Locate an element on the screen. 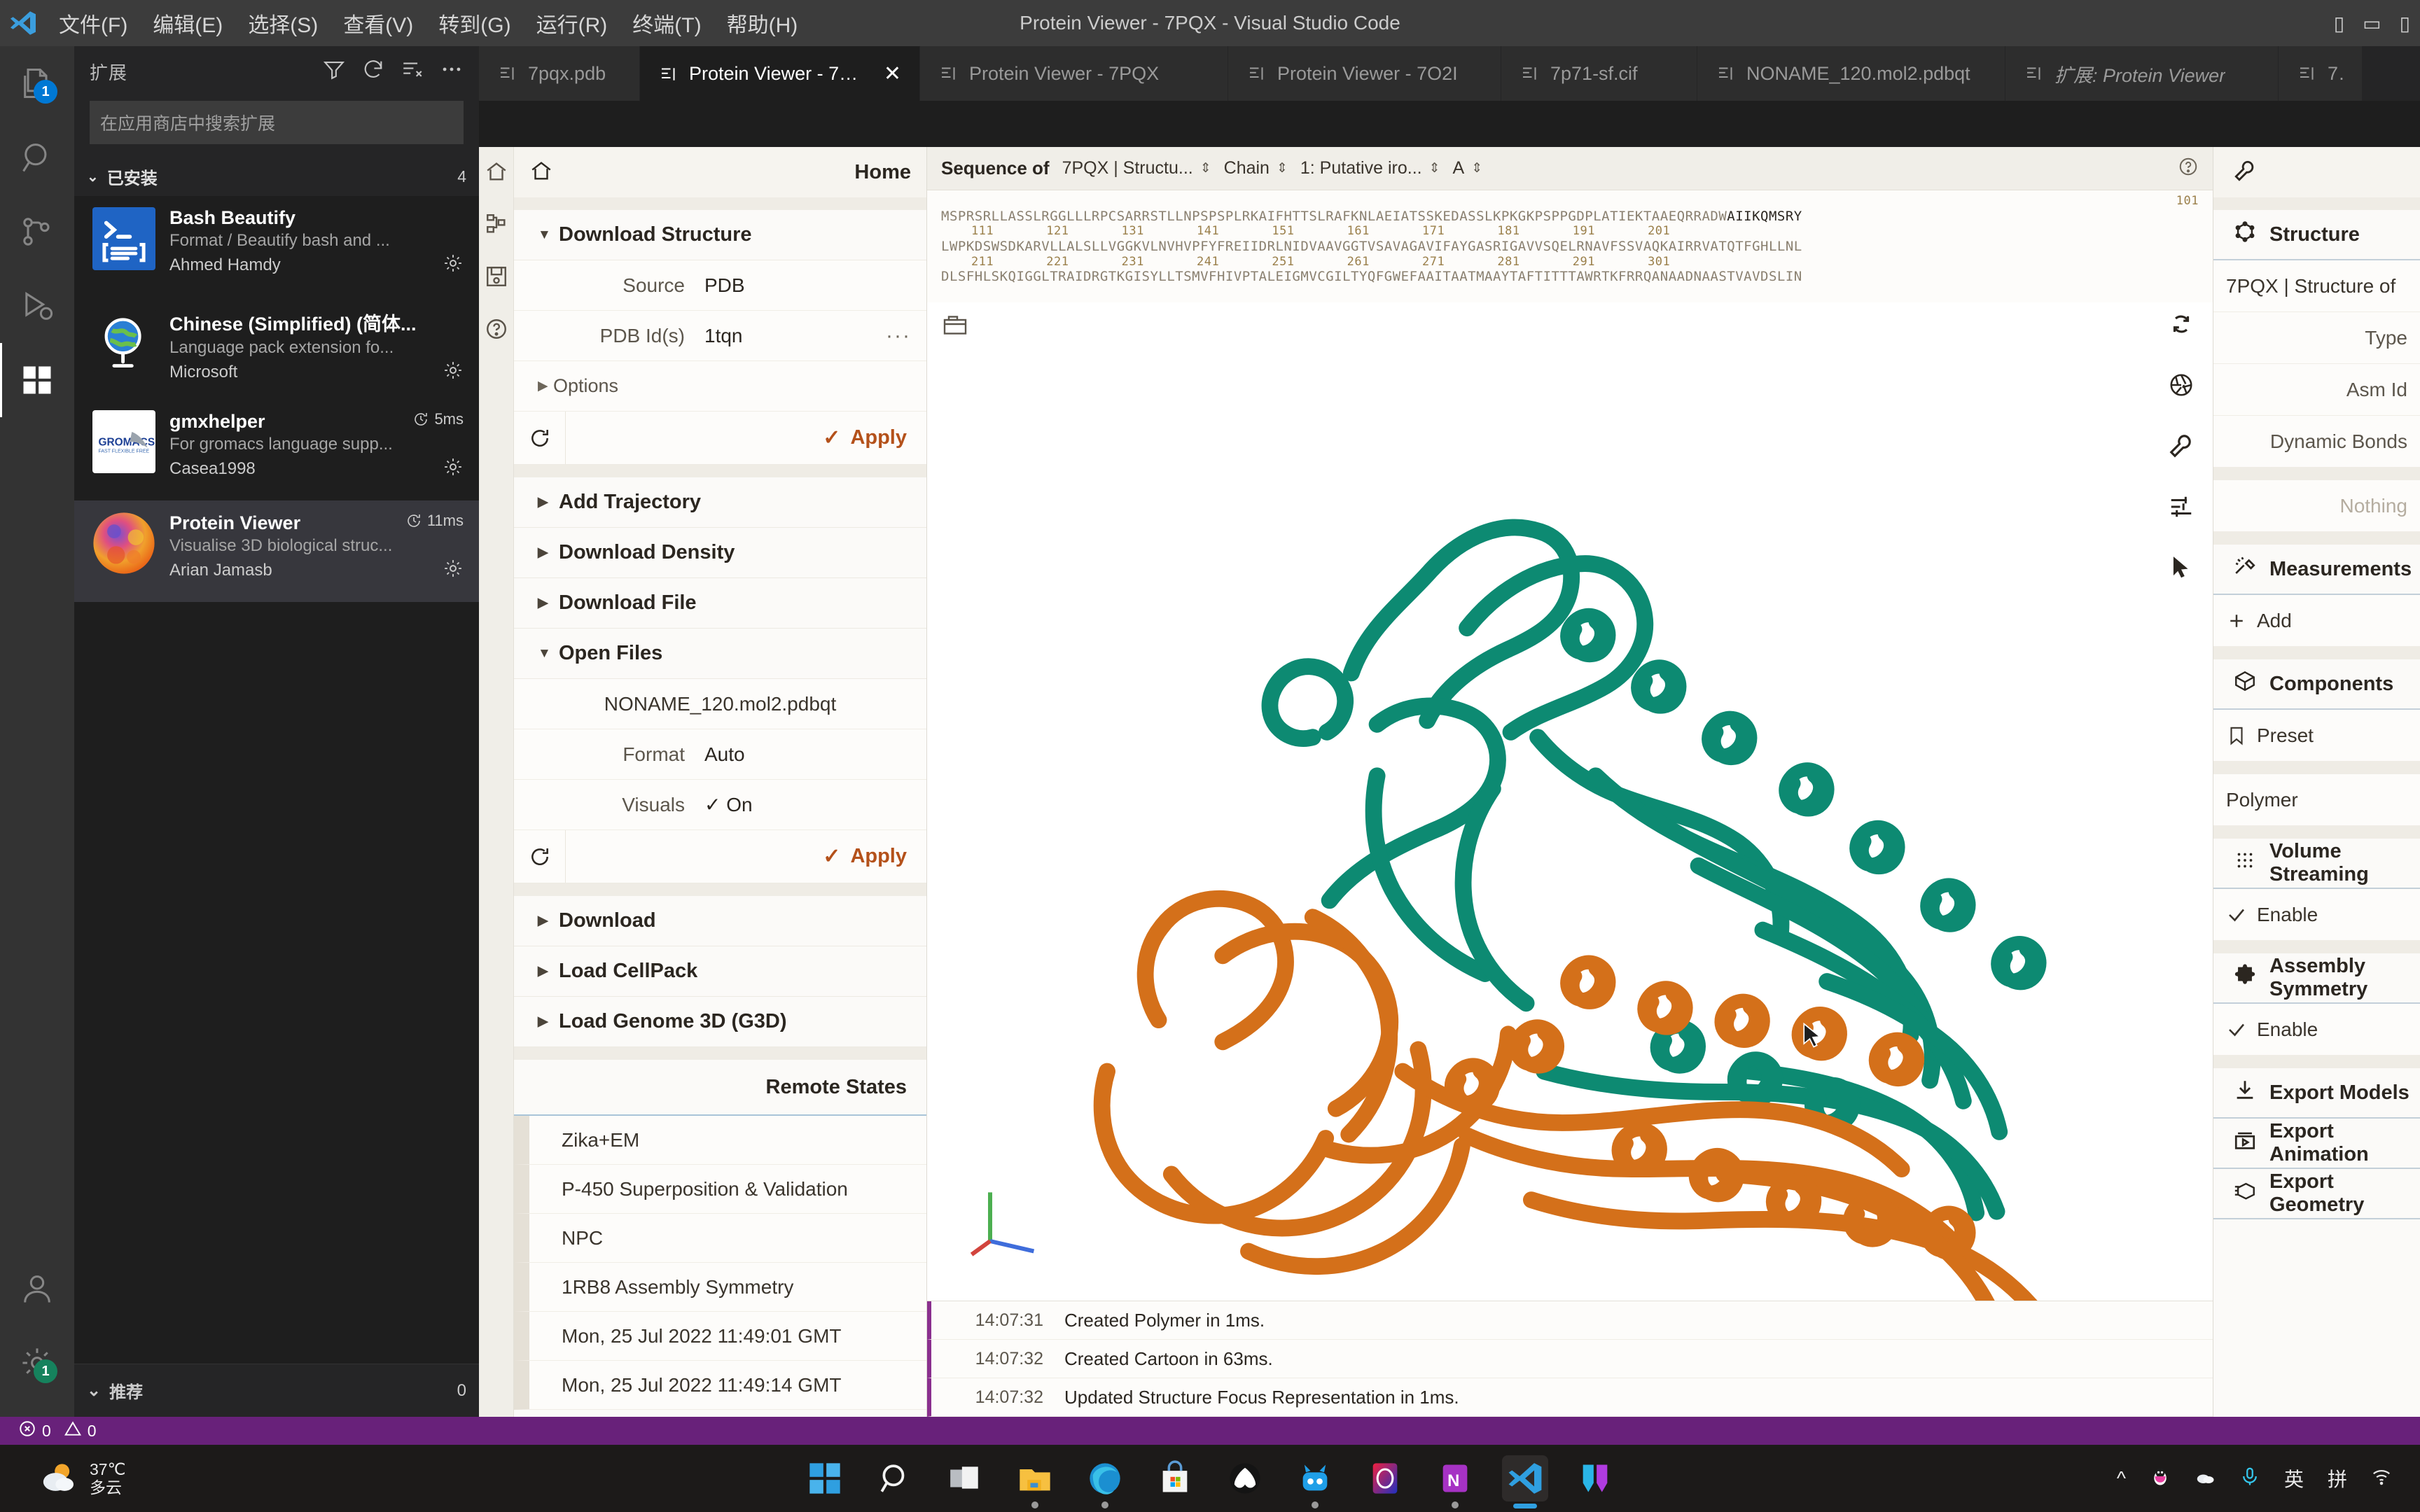 This screenshot has width=2420, height=1512. sidebar-actions is located at coordinates (393, 71).